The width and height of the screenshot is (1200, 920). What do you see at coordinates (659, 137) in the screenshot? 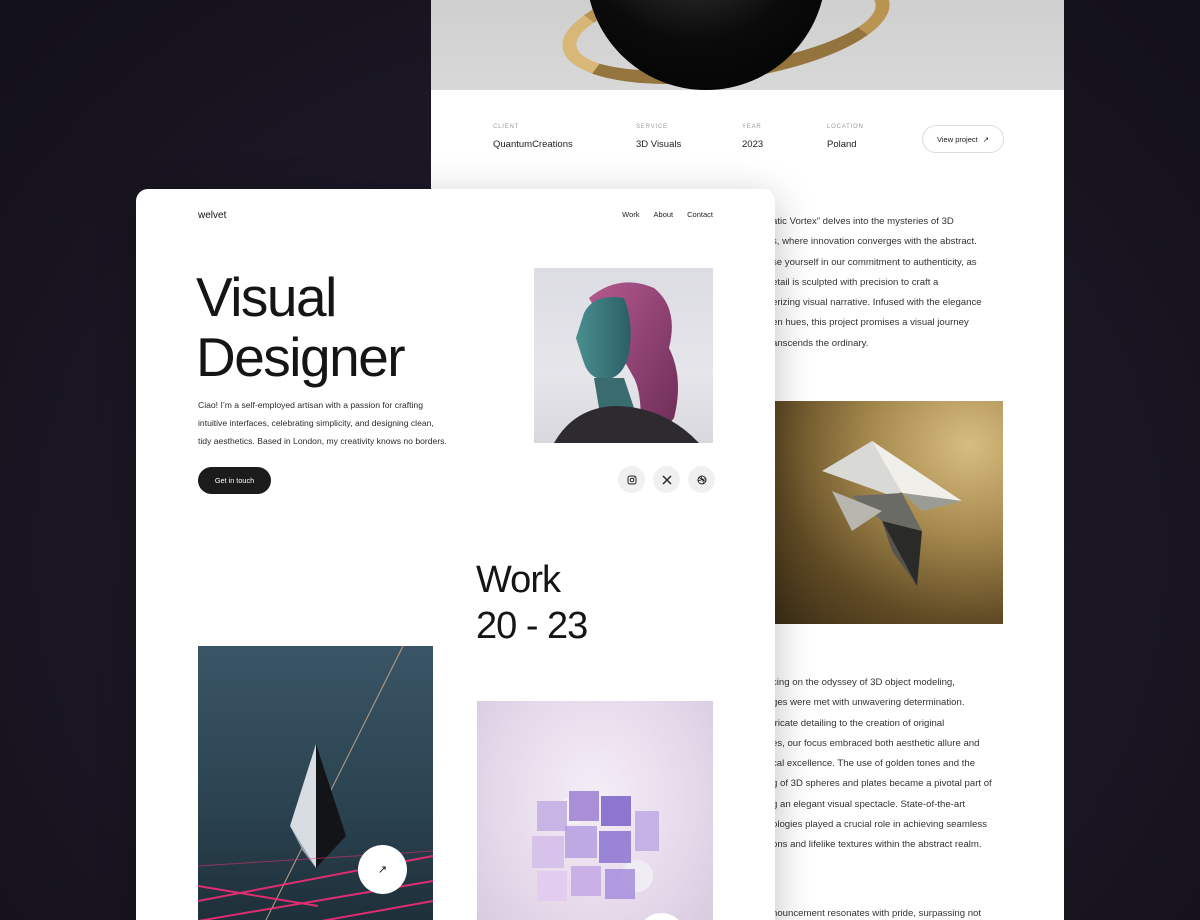
I see `meta-service: SERVICE 3D Visuals` at bounding box center [659, 137].